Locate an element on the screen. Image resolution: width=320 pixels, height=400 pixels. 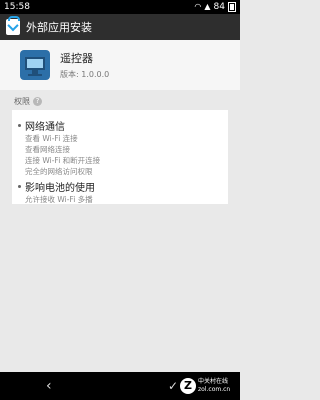
navigation-bar: ‹ ✓ Z 中关村在线 zol.com.cn is located at coordinates (120, 386).